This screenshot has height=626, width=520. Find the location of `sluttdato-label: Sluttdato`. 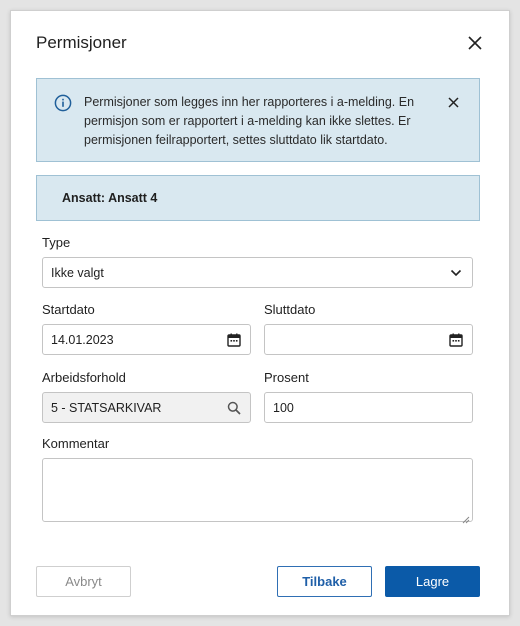

sluttdato-label: Sluttdato is located at coordinates (290, 309).